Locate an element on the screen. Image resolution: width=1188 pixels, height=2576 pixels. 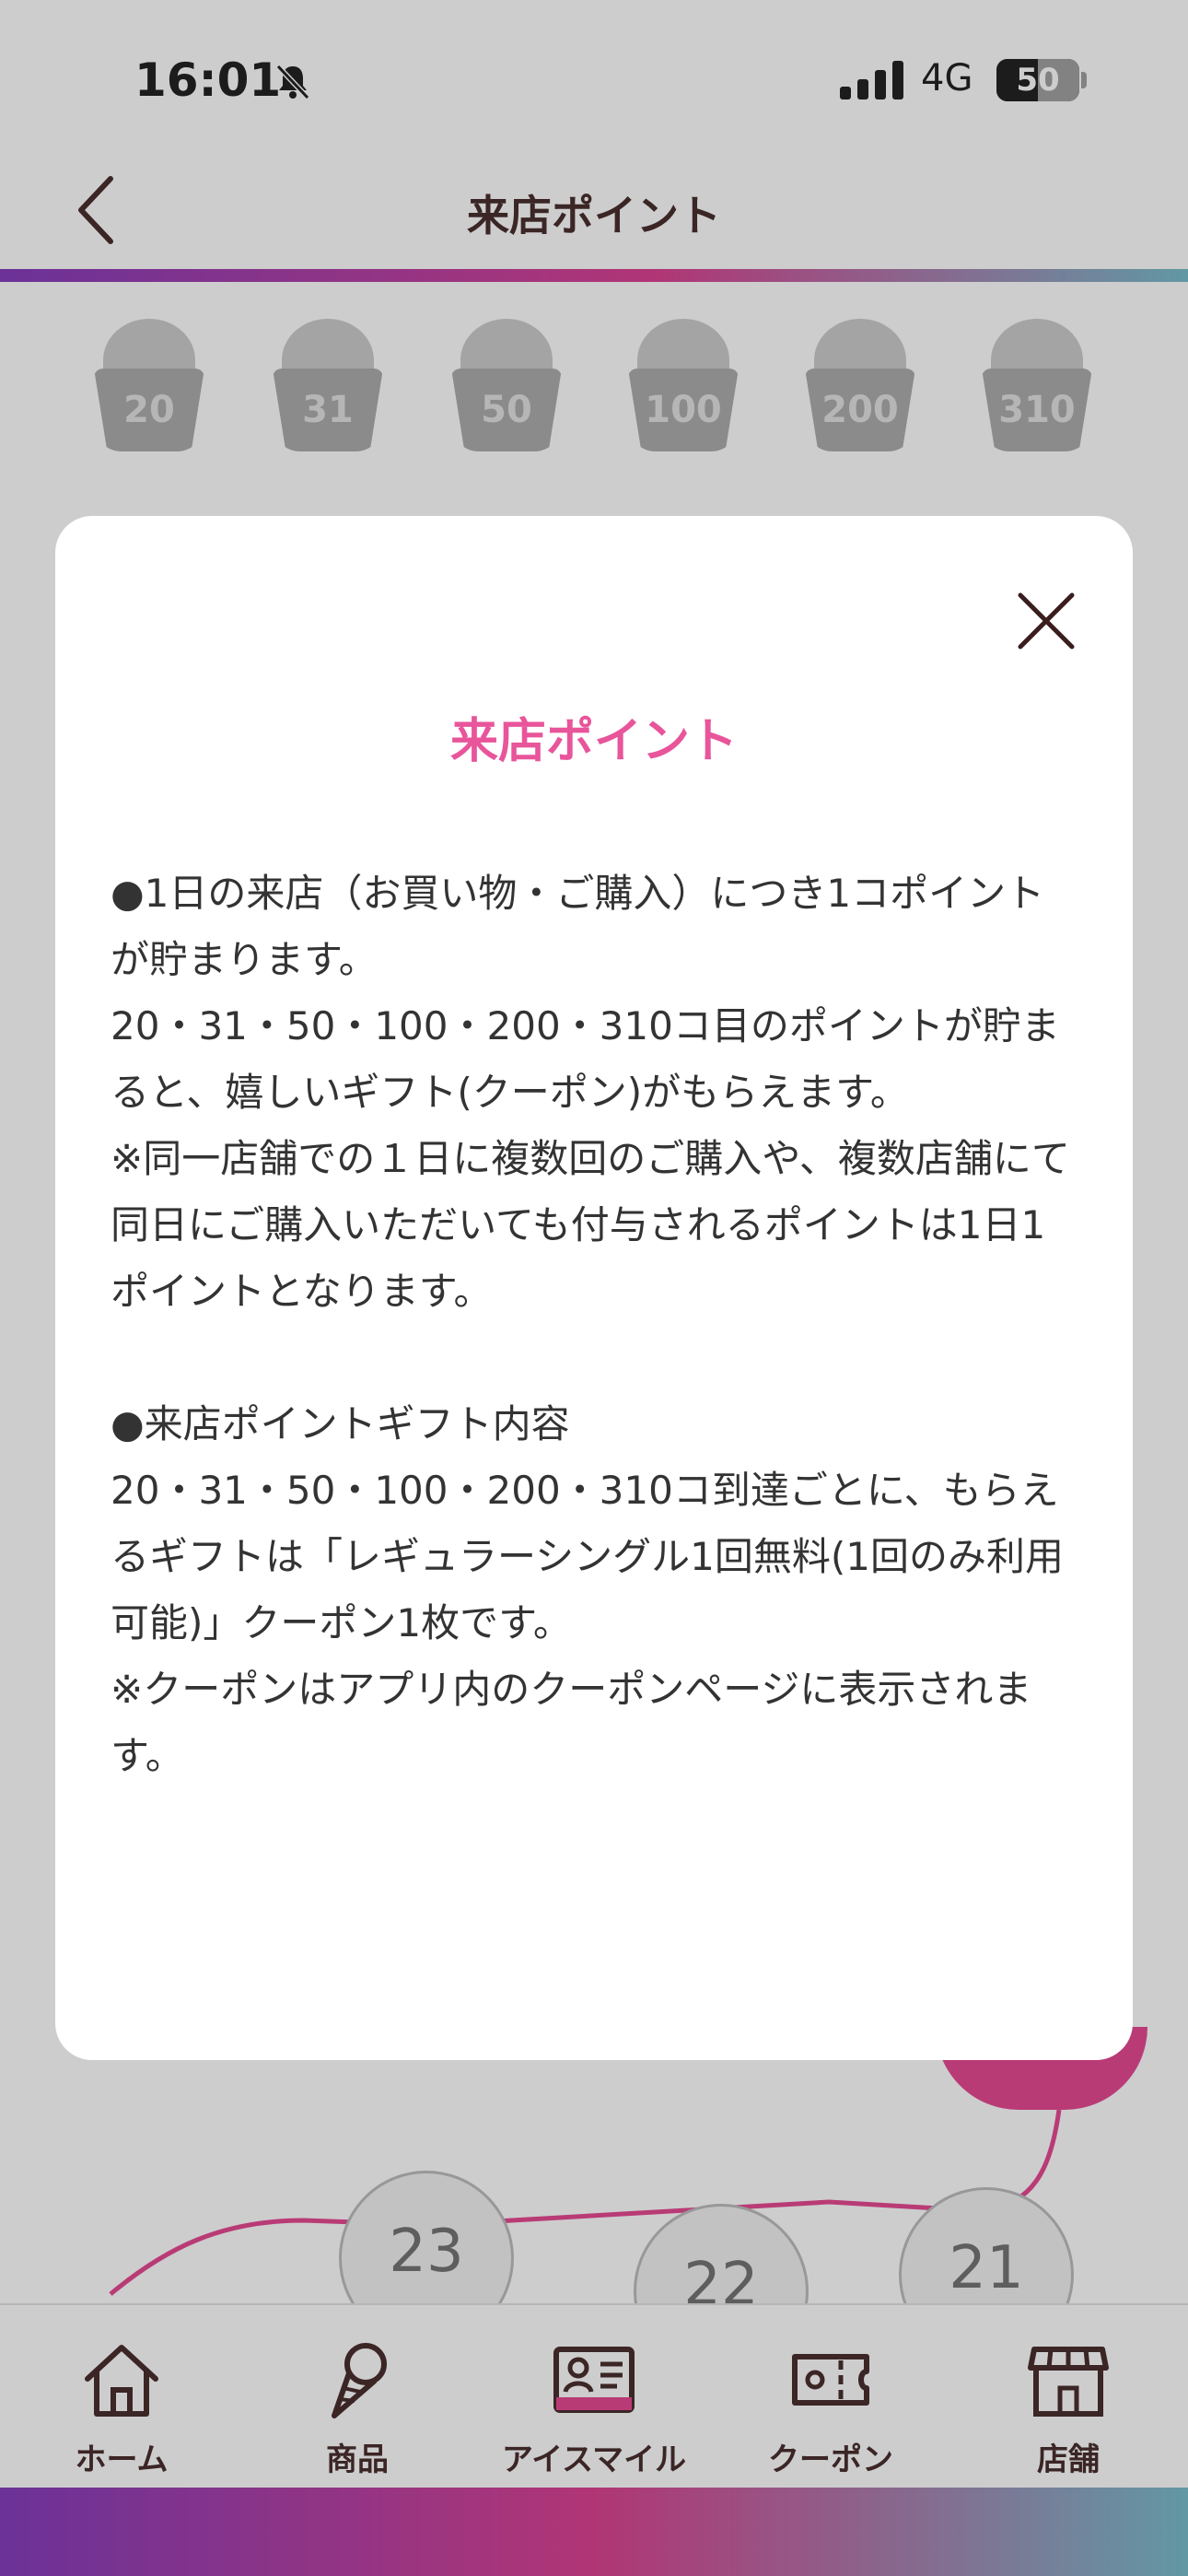
modal-paragraph: ●1日の来店（お買い物・ご購入）につき1コポイントが貯まります。 is located at coordinates (578, 926).